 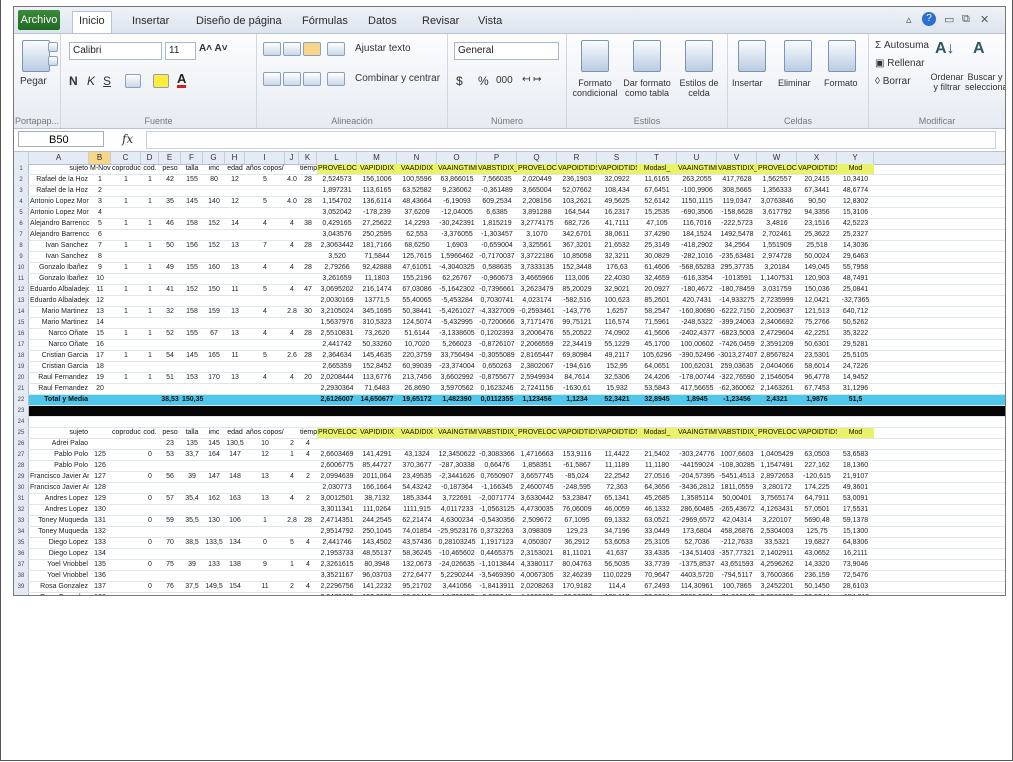 I want to click on data-cell: 14,9452, so click(x=855, y=378).